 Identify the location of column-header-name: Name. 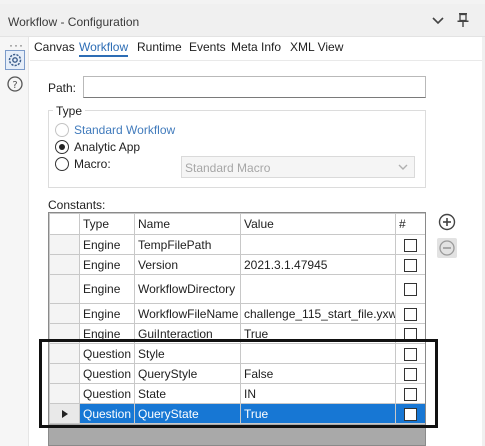
(187, 224).